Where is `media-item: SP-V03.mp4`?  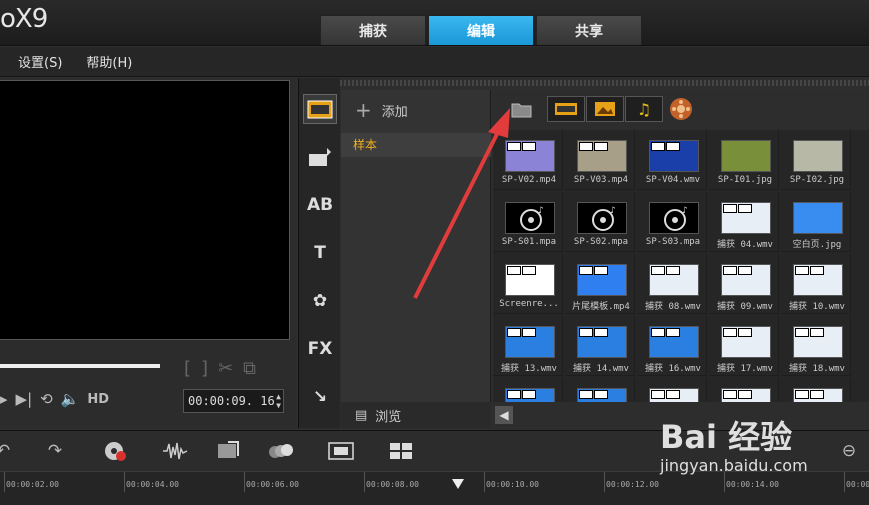
media-item: SP-V03.mp4 is located at coordinates (600, 160).